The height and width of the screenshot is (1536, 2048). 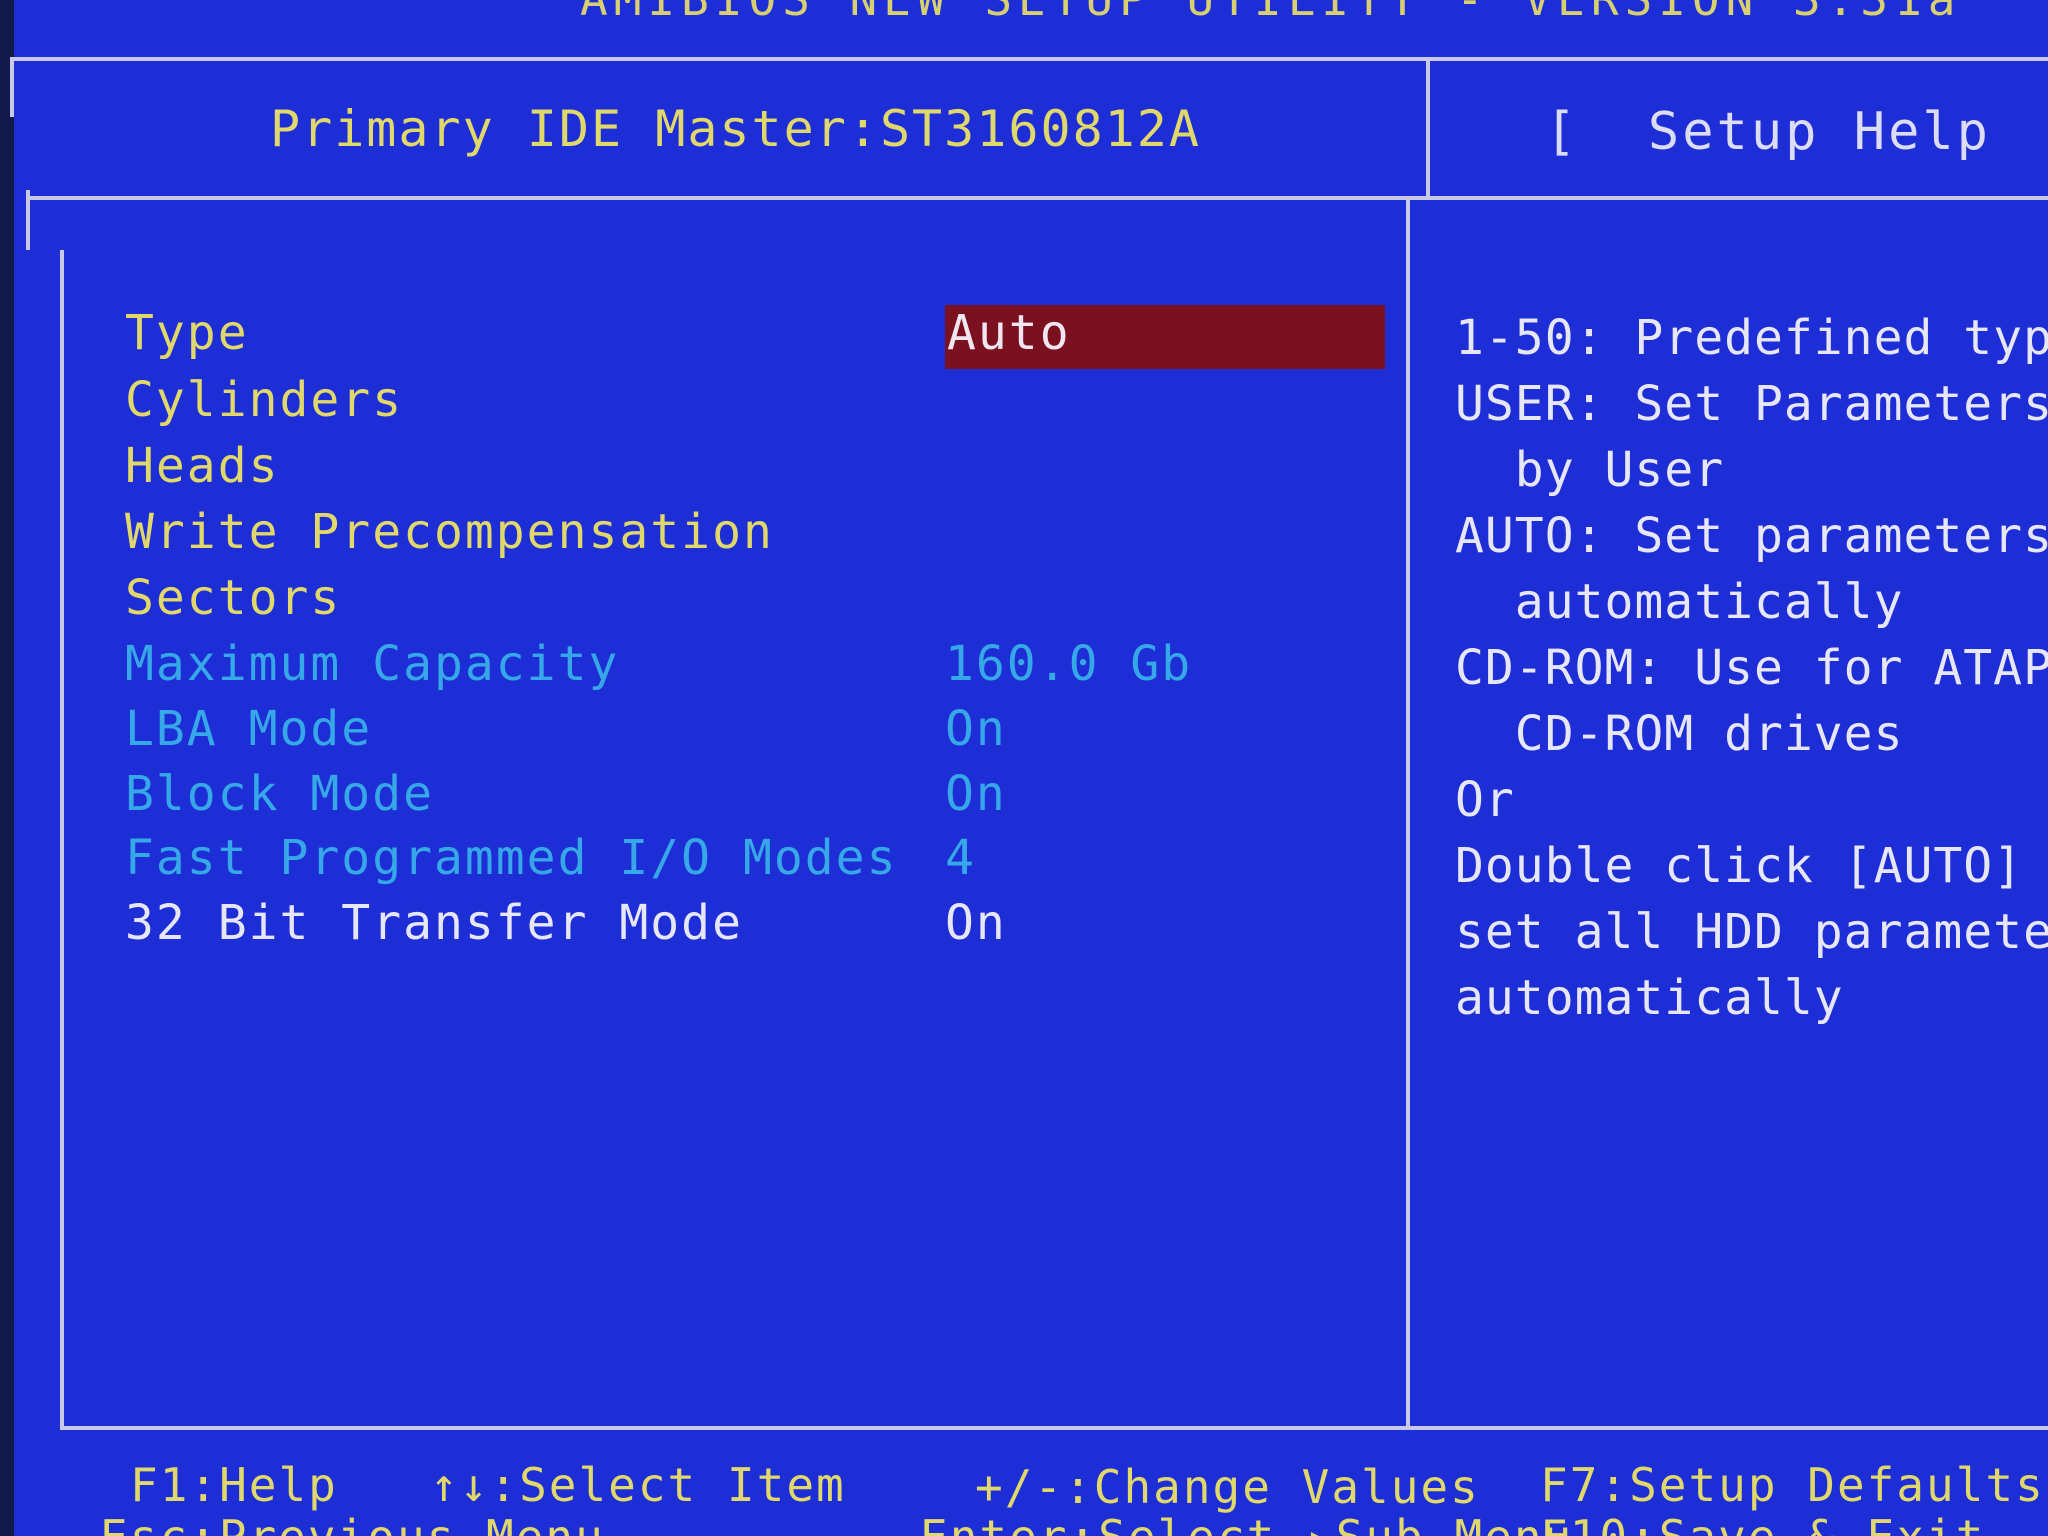 What do you see at coordinates (372, 664) in the screenshot?
I see `setting-label: Maximum Capacity` at bounding box center [372, 664].